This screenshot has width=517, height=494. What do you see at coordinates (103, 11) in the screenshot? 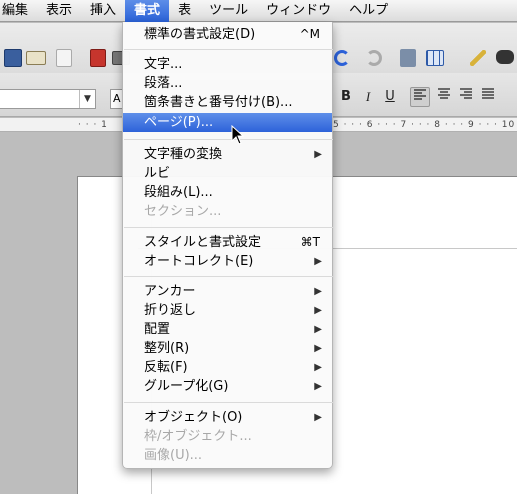
I see `menu-insert: 挿入` at bounding box center [103, 11].